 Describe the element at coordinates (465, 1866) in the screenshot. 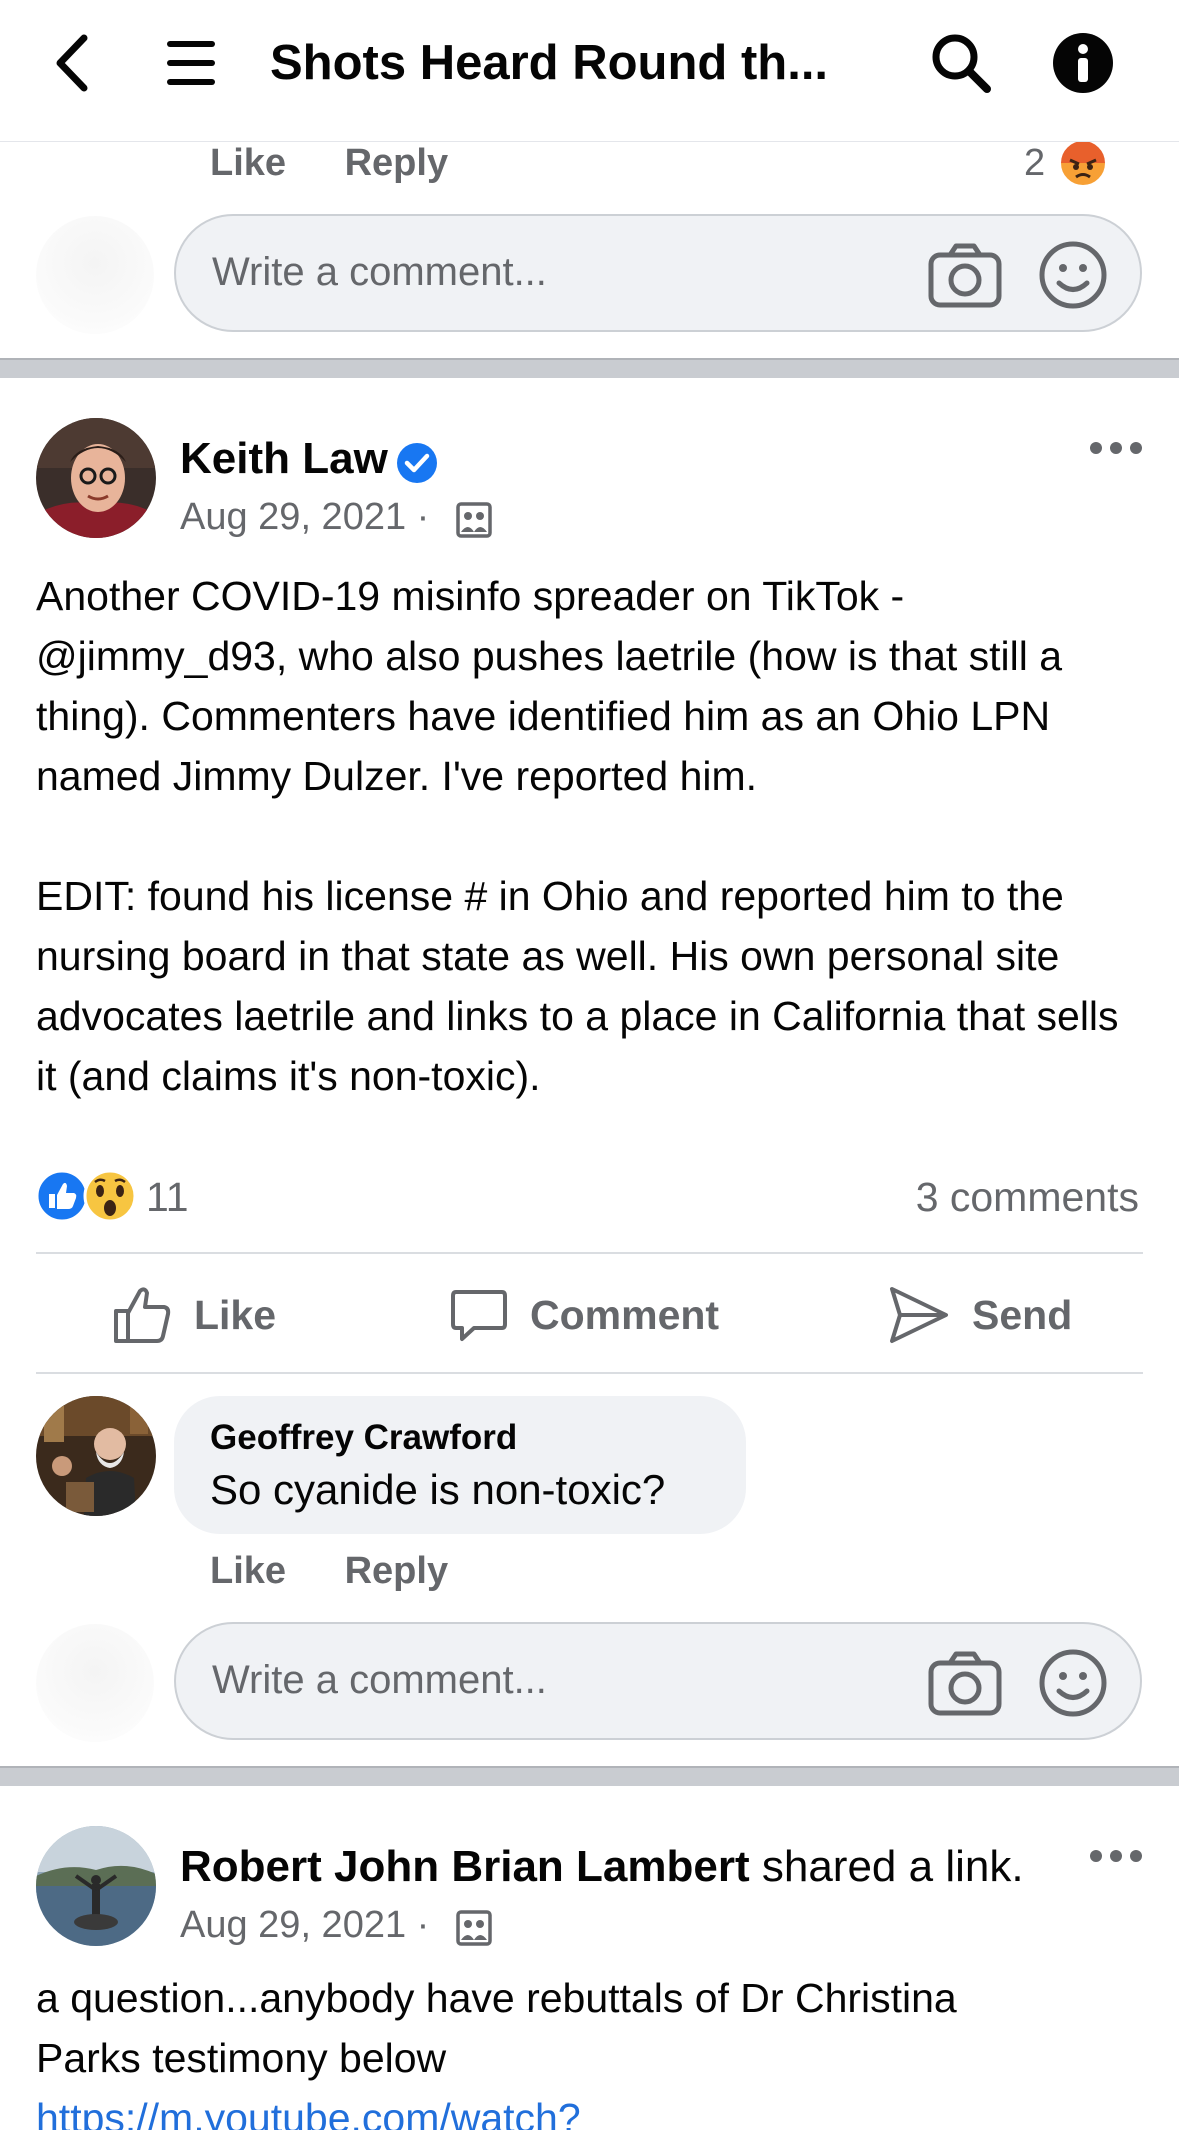

I see `post-author-name: Robert John Brian Lambert` at that location.